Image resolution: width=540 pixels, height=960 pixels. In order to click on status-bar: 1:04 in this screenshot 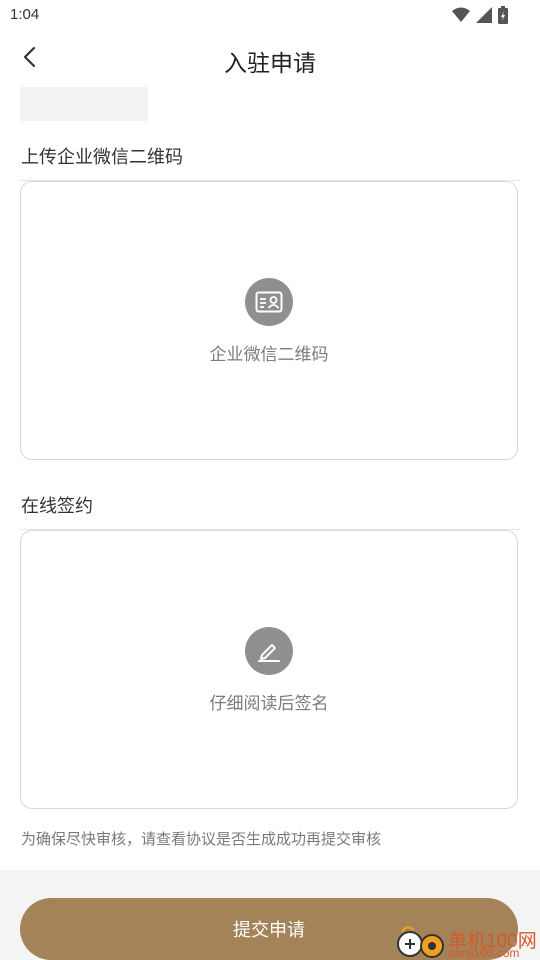, I will do `click(270, 16)`.